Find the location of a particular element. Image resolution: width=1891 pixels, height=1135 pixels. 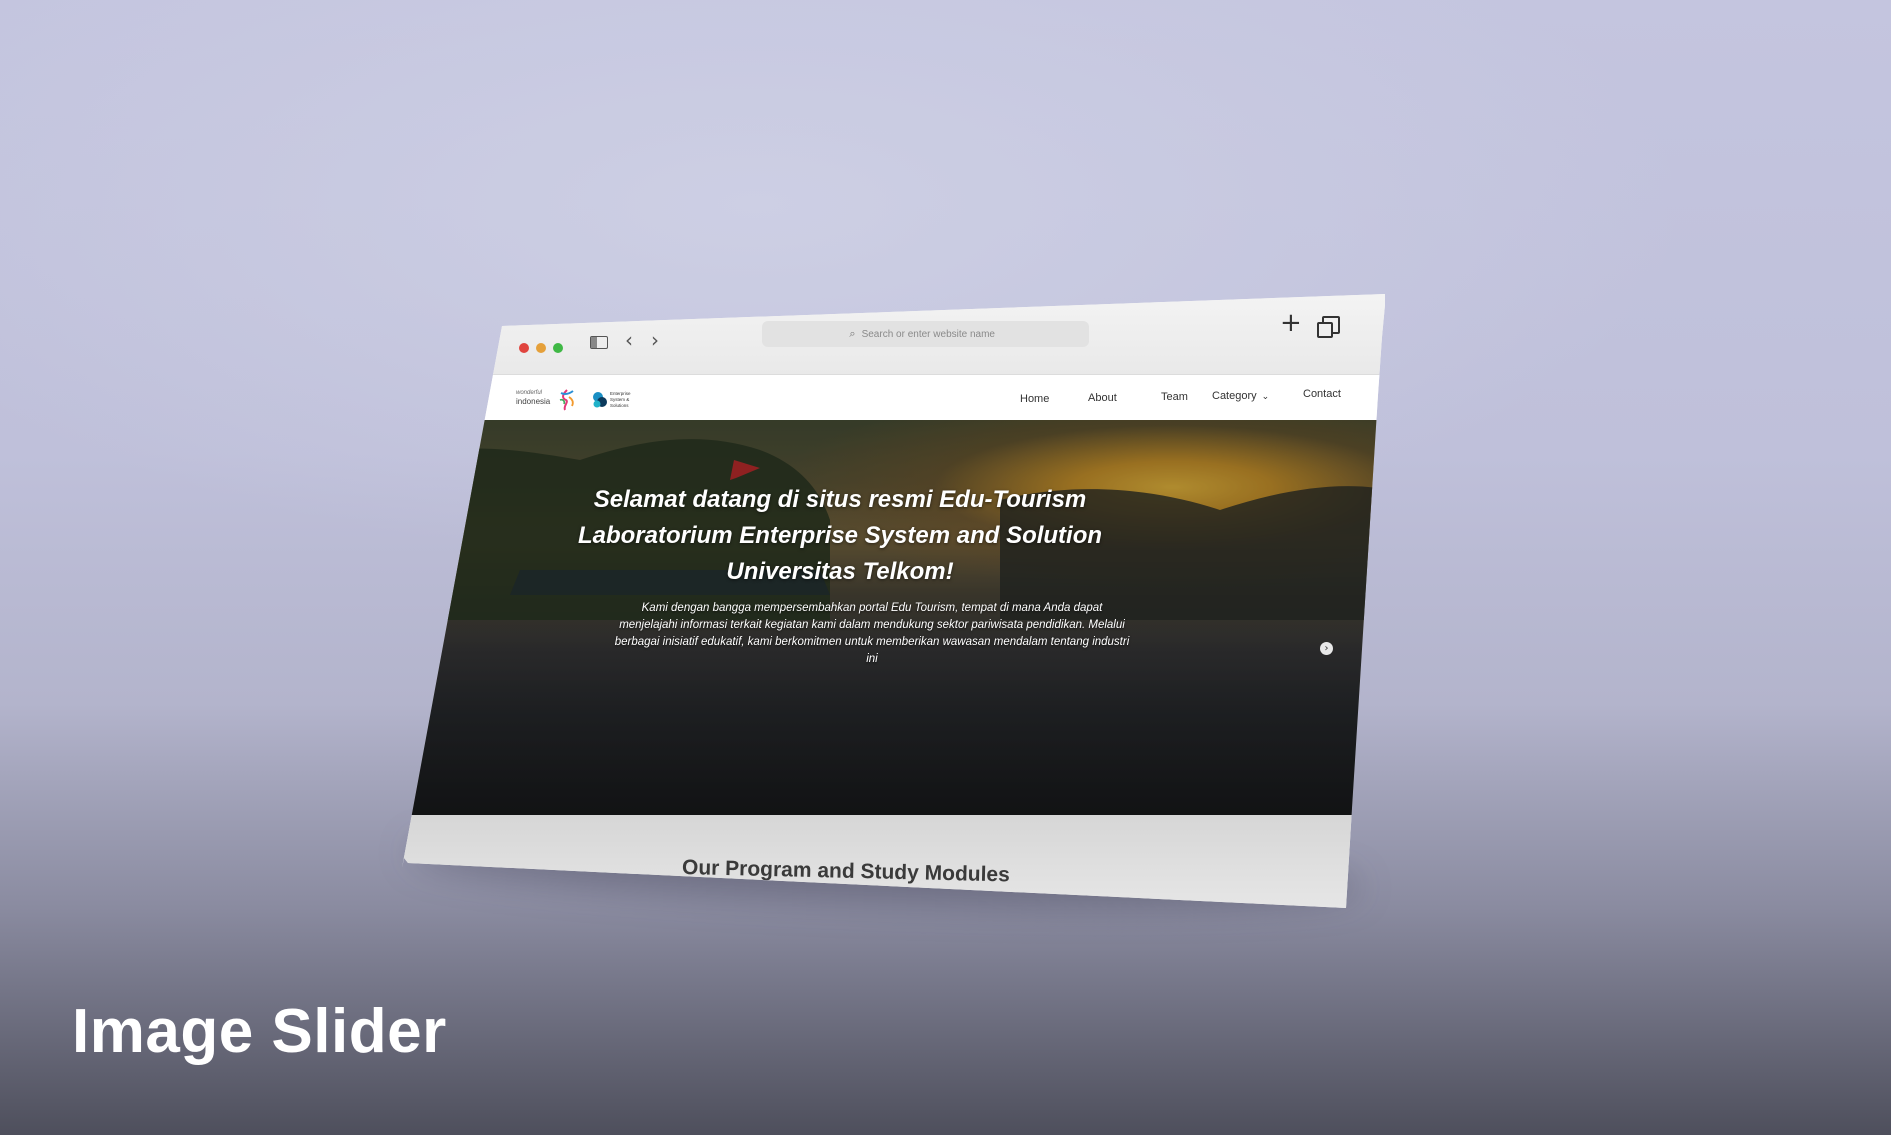

wonderful-indonesia-logo: wonderful indonesia is located at coordinates (546, 400).